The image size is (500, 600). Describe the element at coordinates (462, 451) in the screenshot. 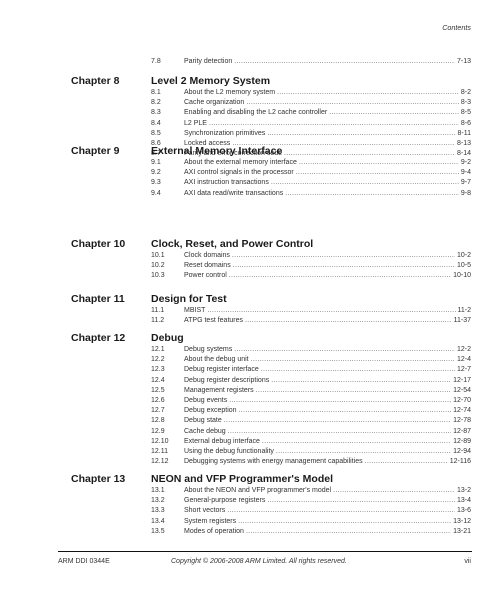

I see `section-page: 12-94` at that location.